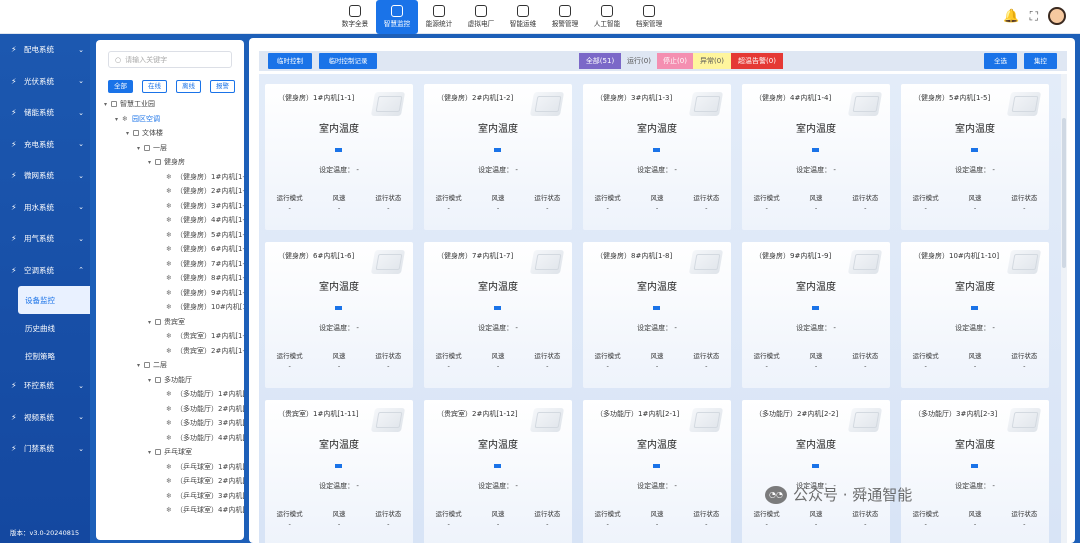  What do you see at coordinates (712, 61) in the screenshot?
I see `filter-abnormal-tab: 异常(0)` at bounding box center [712, 61].